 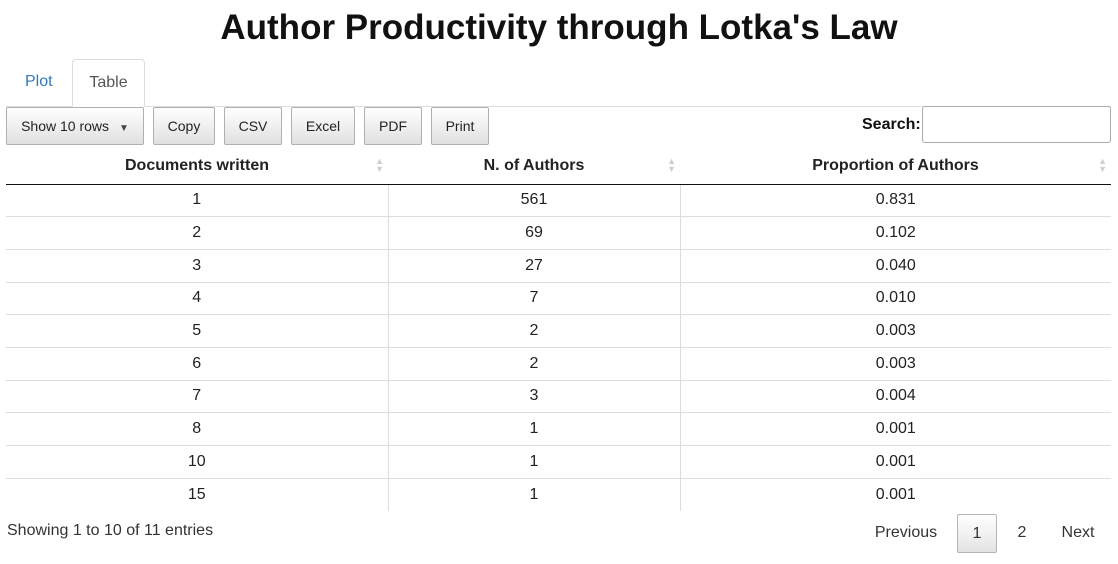 I want to click on table-row: 7 3 0.004, so click(x=558, y=396).